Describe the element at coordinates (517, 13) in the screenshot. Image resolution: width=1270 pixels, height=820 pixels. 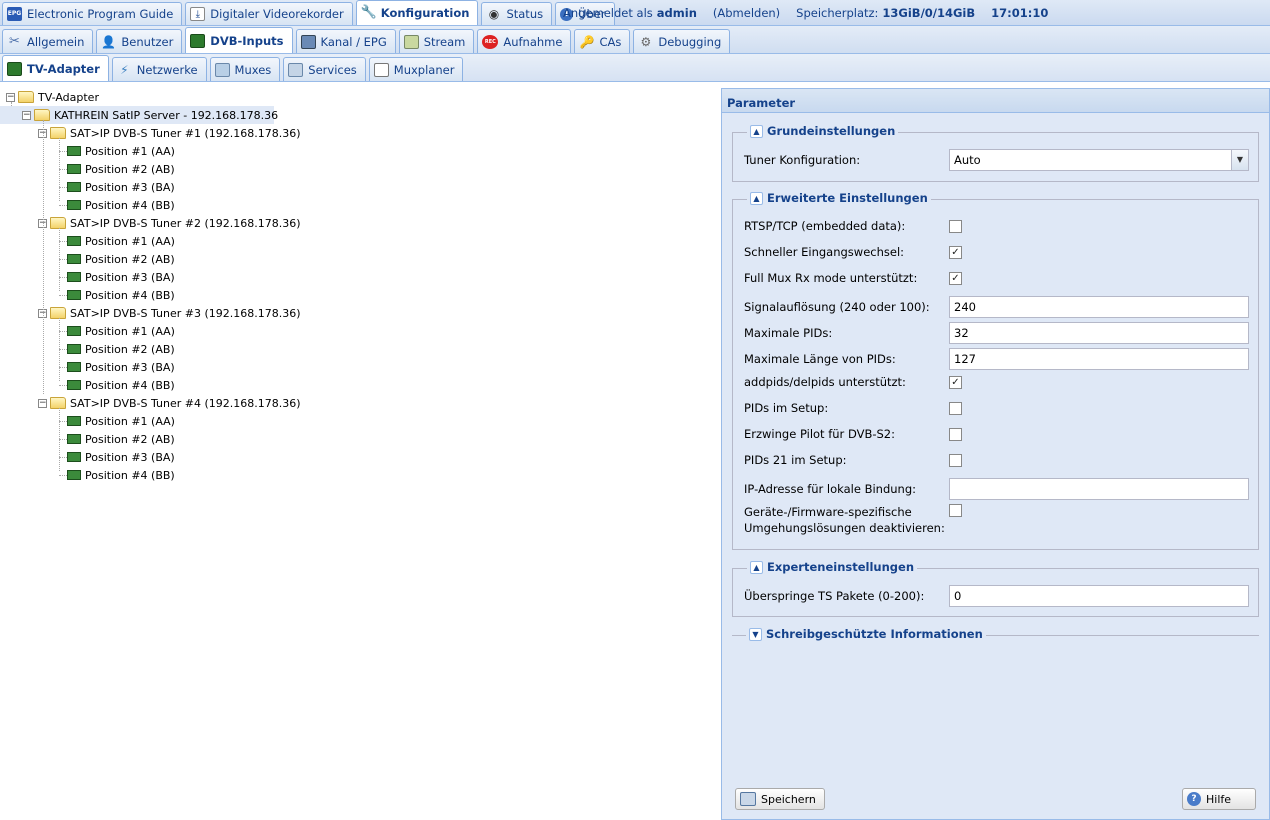
I see `tab-status: ◉ Status` at that location.